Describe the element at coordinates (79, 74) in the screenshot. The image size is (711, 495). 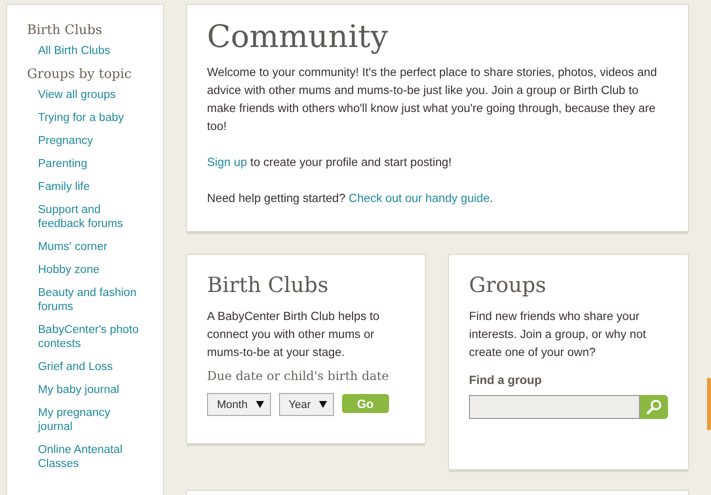
I see `sidebar-heading: Groups by topic` at that location.